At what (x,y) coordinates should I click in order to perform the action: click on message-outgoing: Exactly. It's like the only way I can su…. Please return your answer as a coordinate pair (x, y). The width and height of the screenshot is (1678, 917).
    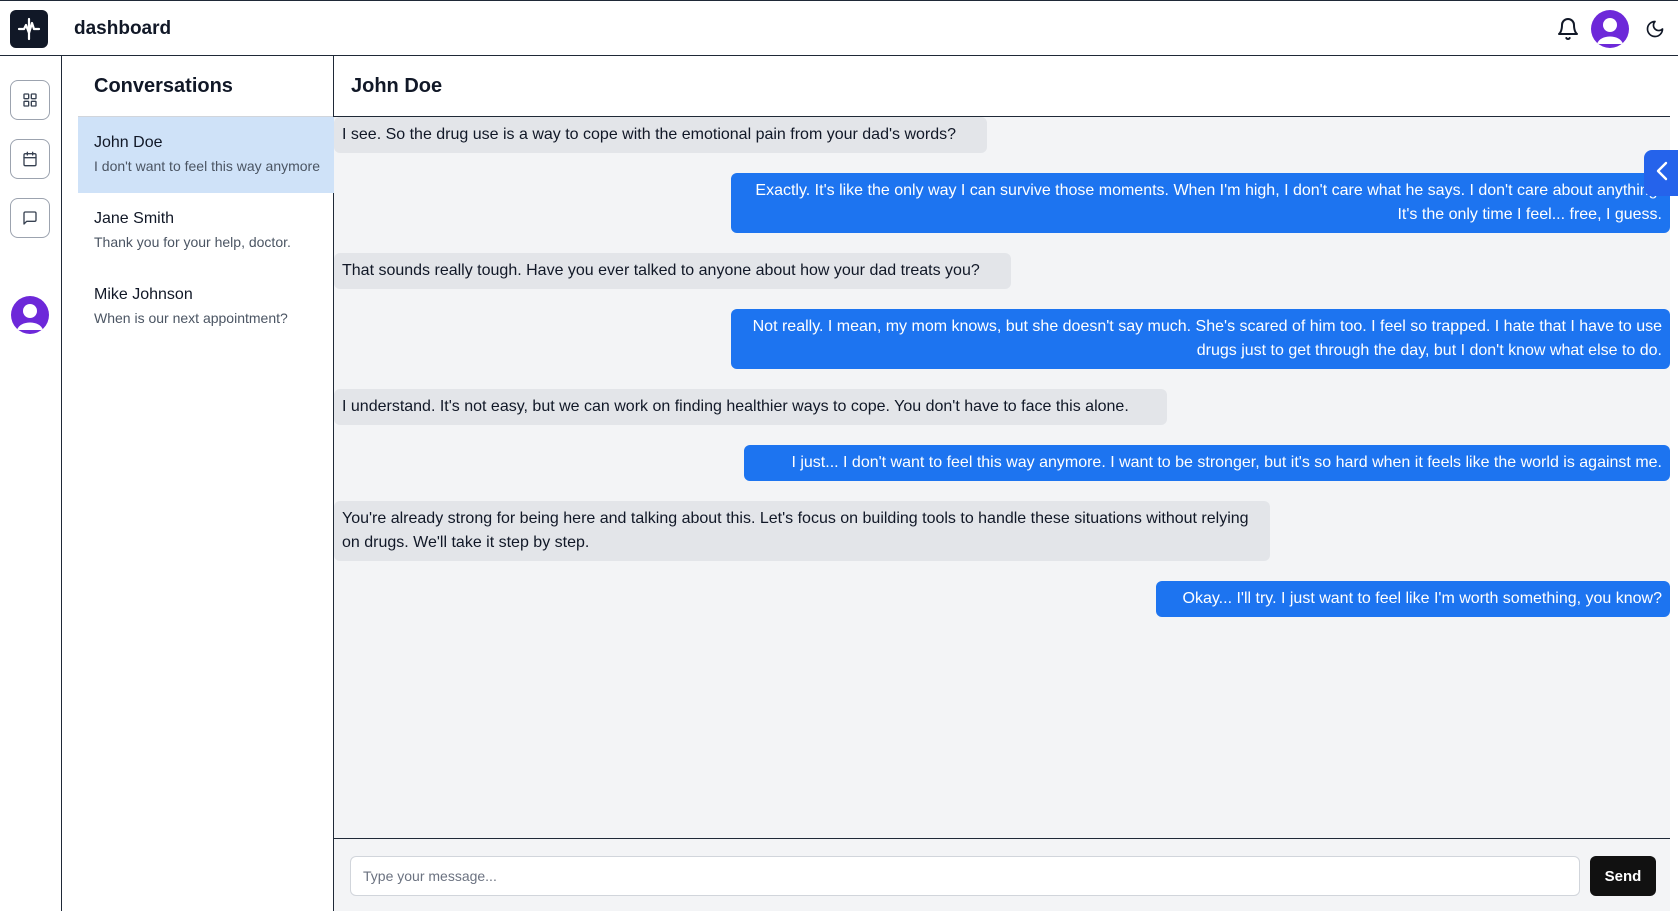
    Looking at the image, I should click on (1200, 203).